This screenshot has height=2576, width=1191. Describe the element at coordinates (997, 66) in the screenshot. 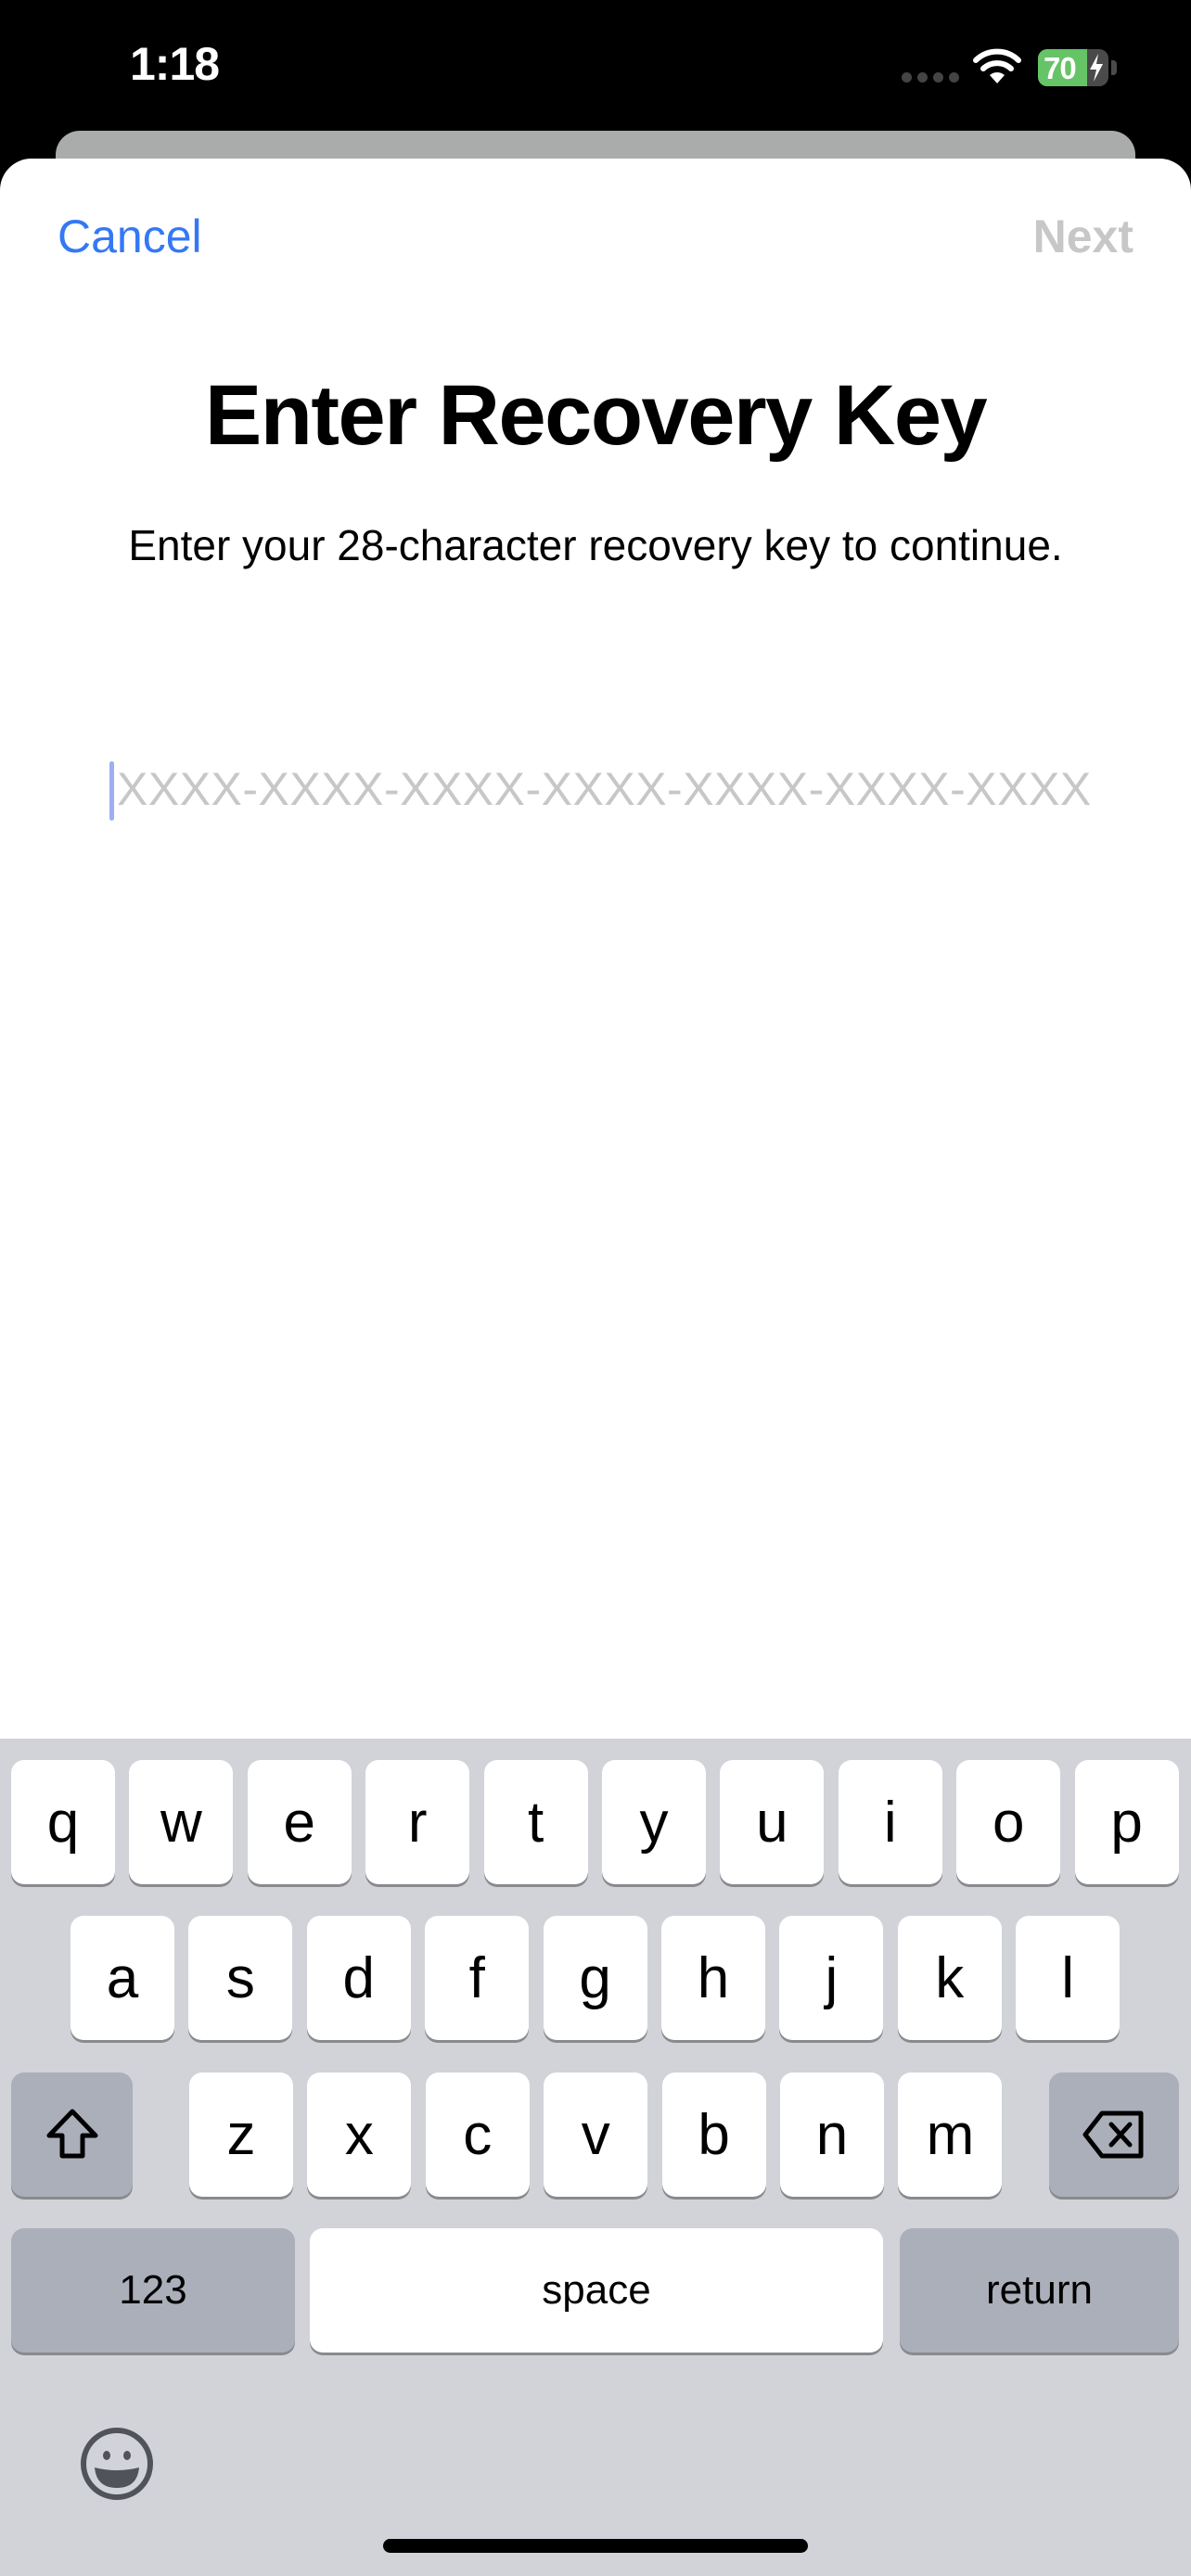

I see `wifi-icon` at that location.